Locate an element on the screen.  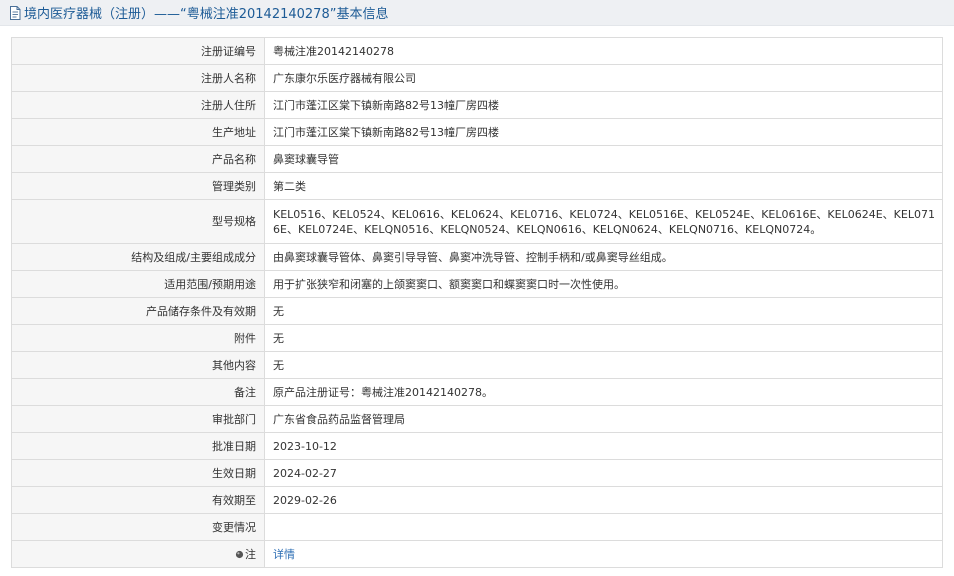
row-label: 适用范围/预期用途 is located at coordinates (138, 284).